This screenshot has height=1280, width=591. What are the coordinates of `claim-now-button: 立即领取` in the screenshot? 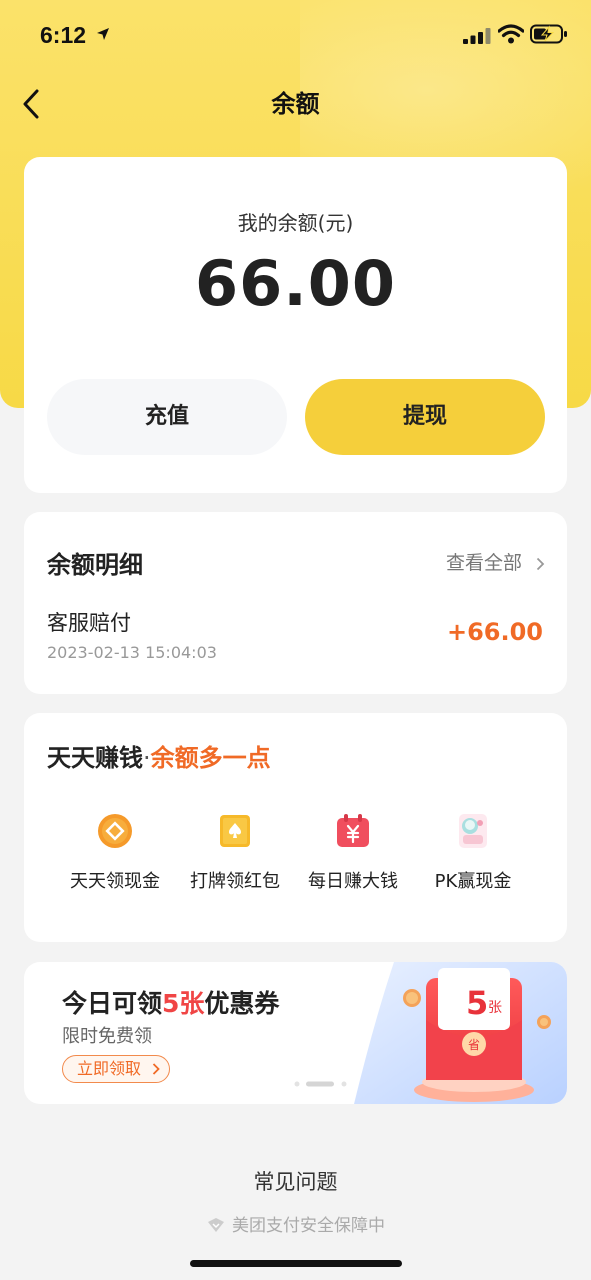 It's located at (116, 1069).